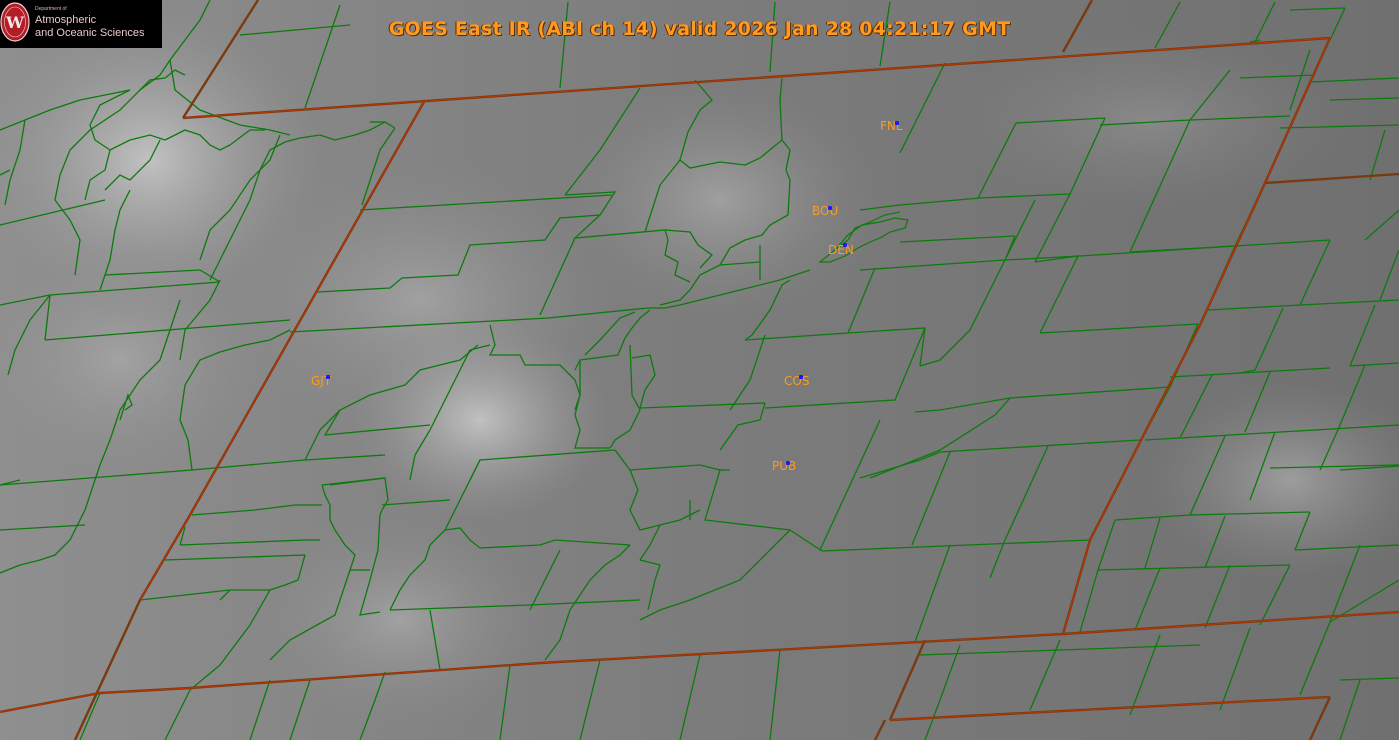  Describe the element at coordinates (321, 381) in the screenshot. I see `station-gjt: GJT` at that location.